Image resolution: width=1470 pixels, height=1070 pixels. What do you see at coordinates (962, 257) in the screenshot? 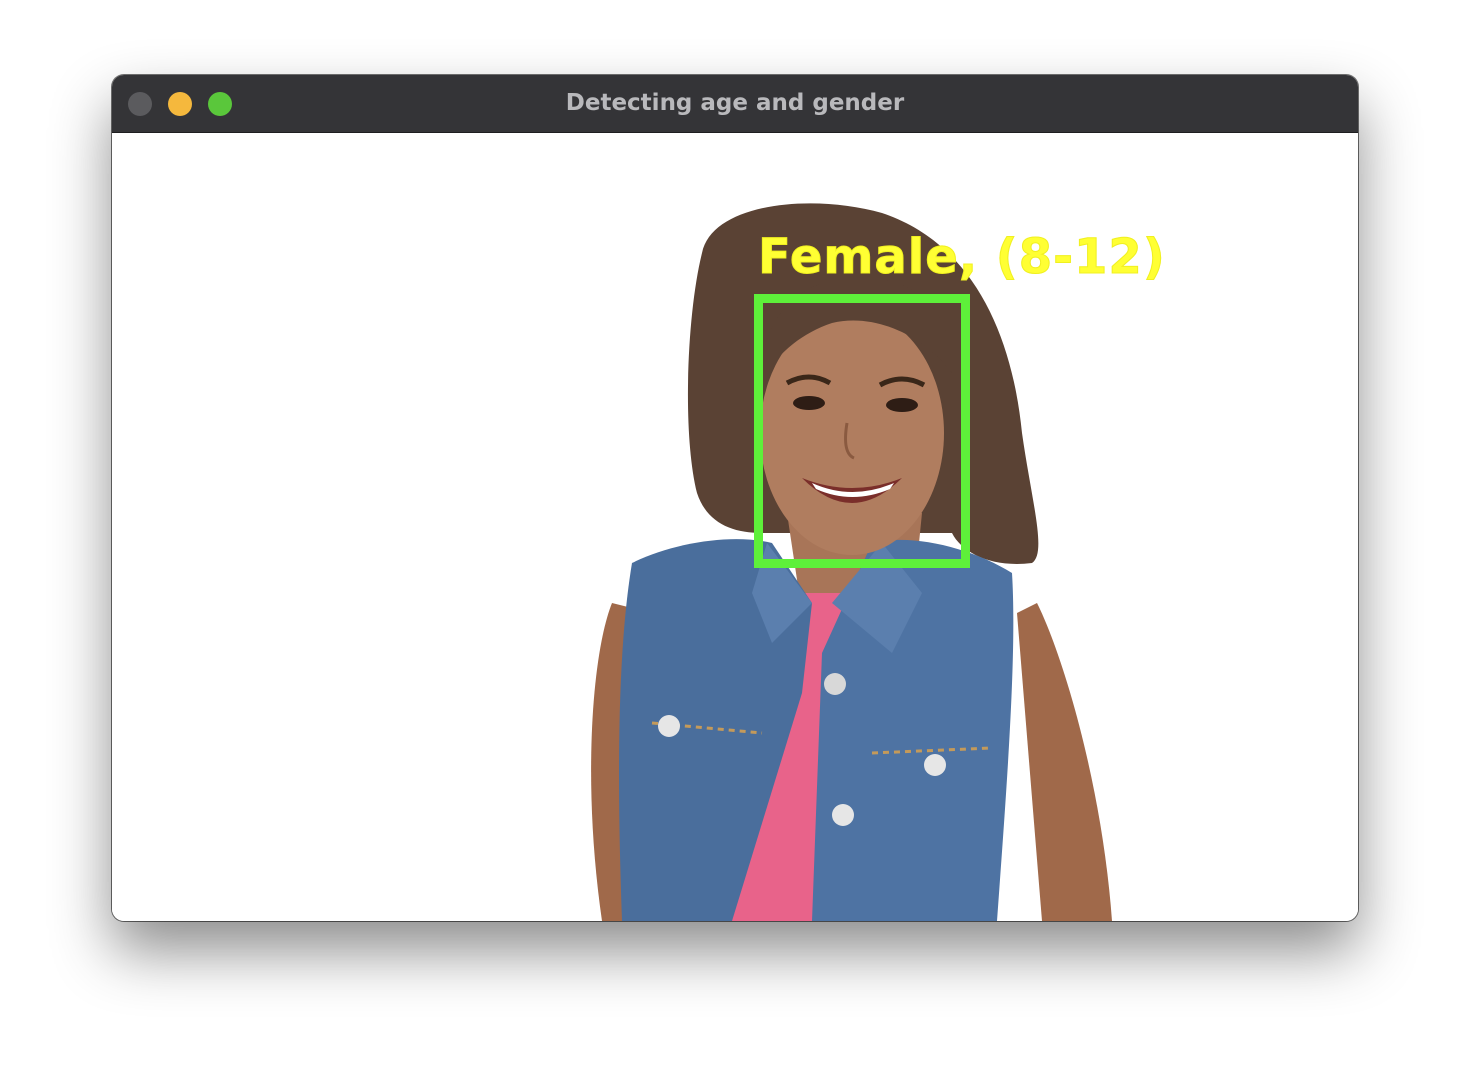
I see `prediction-label: Female, (8-12)` at bounding box center [962, 257].